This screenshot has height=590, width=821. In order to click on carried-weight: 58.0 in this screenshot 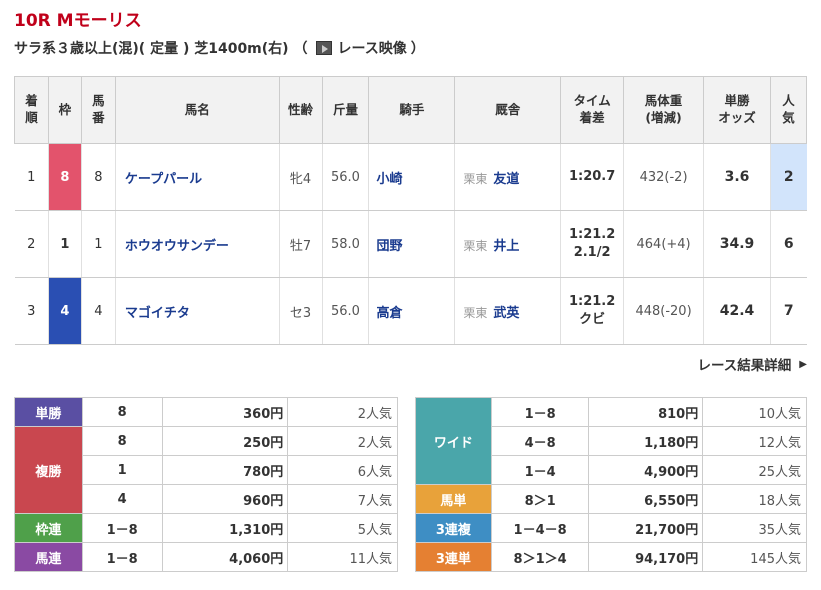, I will do `click(345, 244)`.